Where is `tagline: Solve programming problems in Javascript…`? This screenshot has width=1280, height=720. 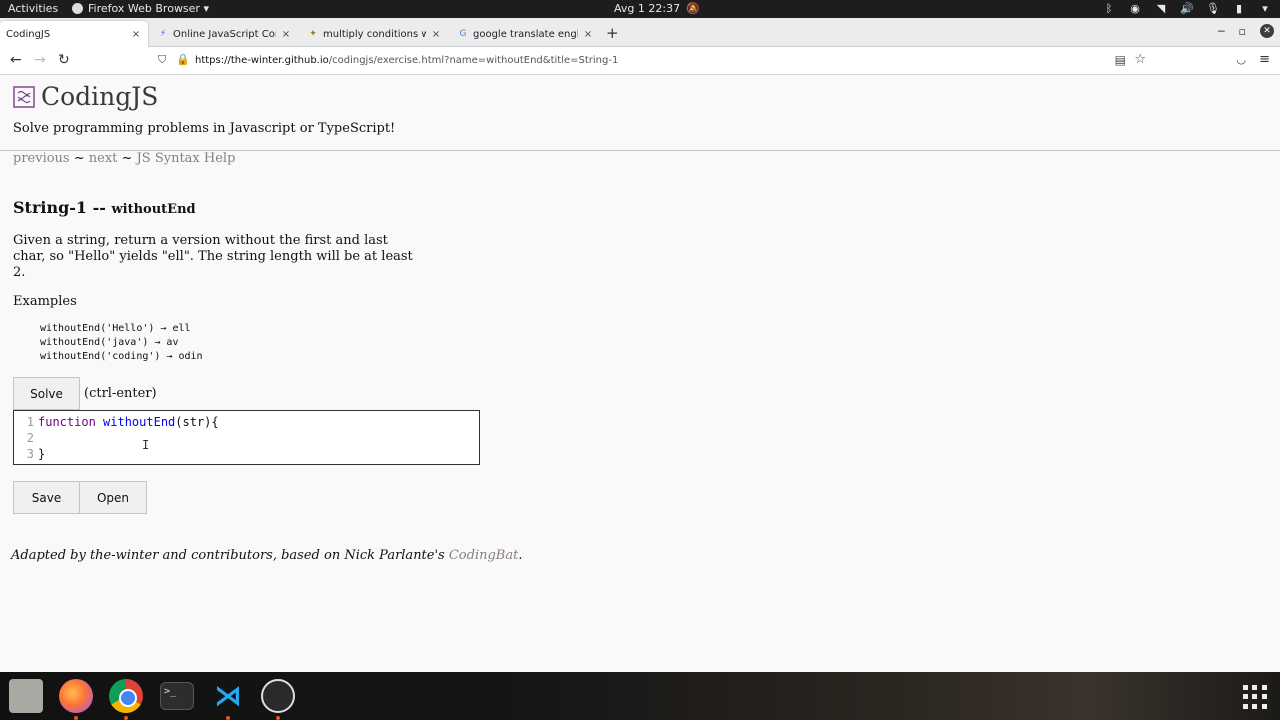 tagline: Solve programming problems in Javascript… is located at coordinates (204, 128).